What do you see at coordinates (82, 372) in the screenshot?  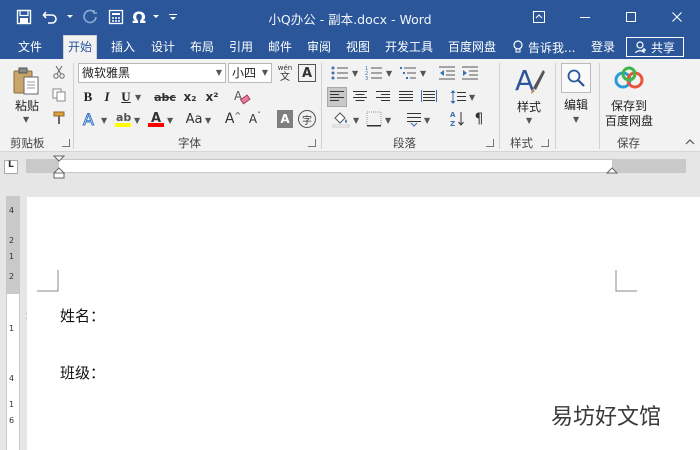 I see `class-field-label: 班级：` at bounding box center [82, 372].